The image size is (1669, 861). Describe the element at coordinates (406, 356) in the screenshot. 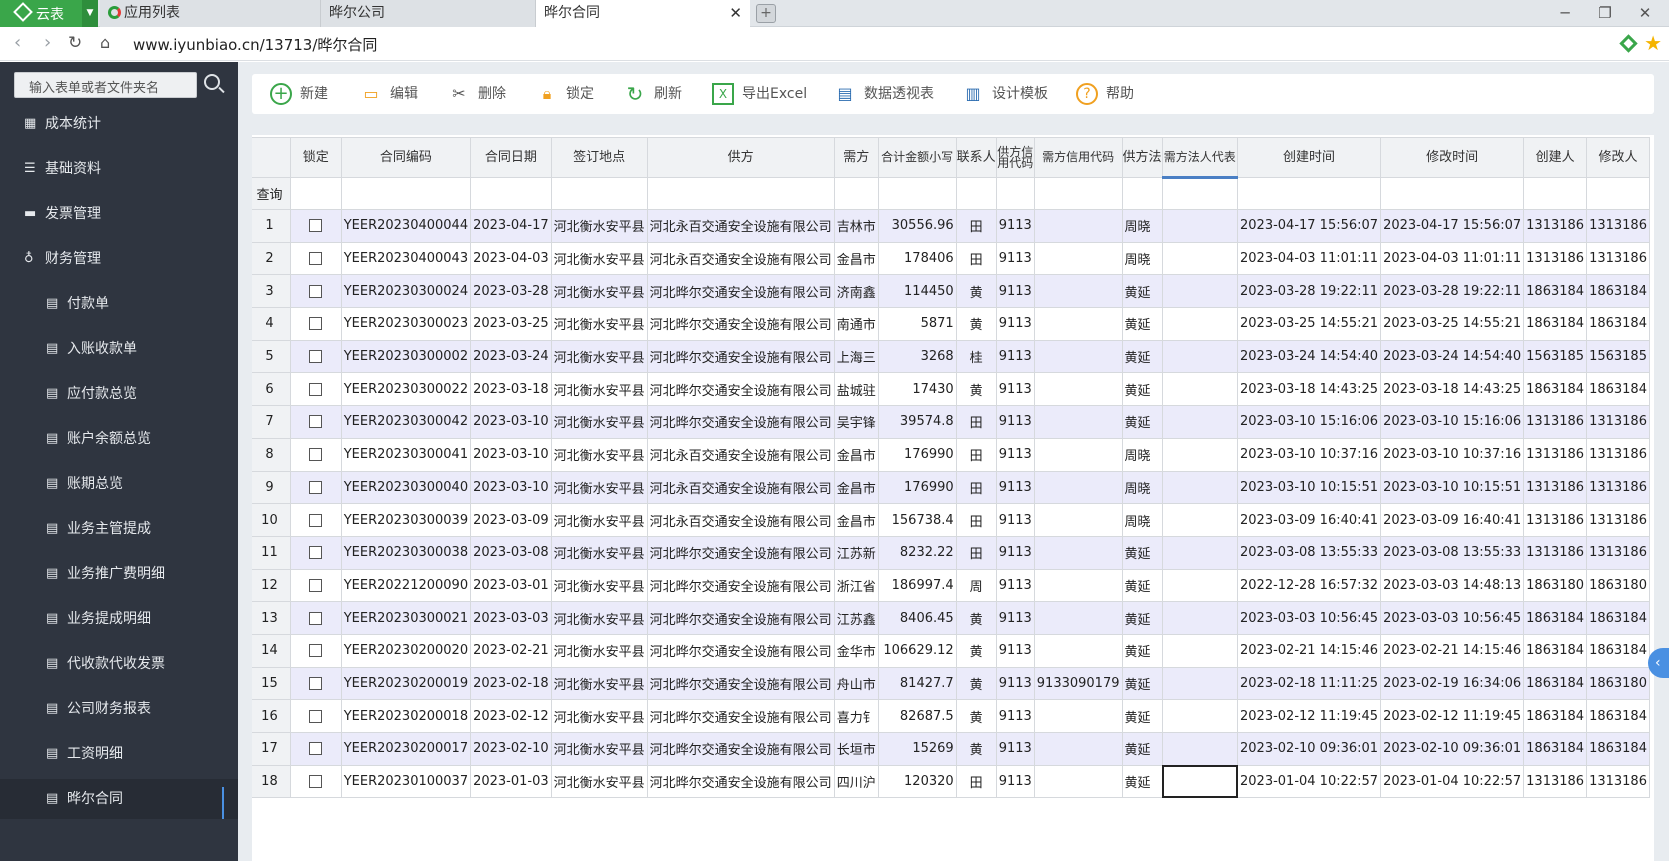

I see `table-cell: YEER20230300002` at that location.